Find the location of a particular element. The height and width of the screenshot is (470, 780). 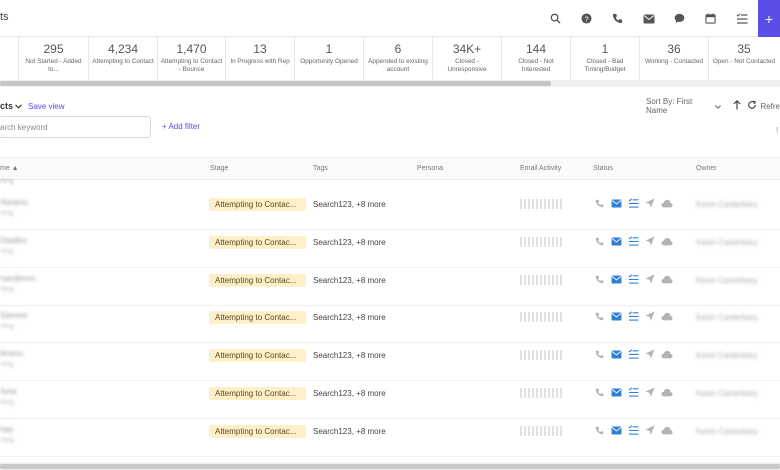

column-status: Status is located at coordinates (603, 168).